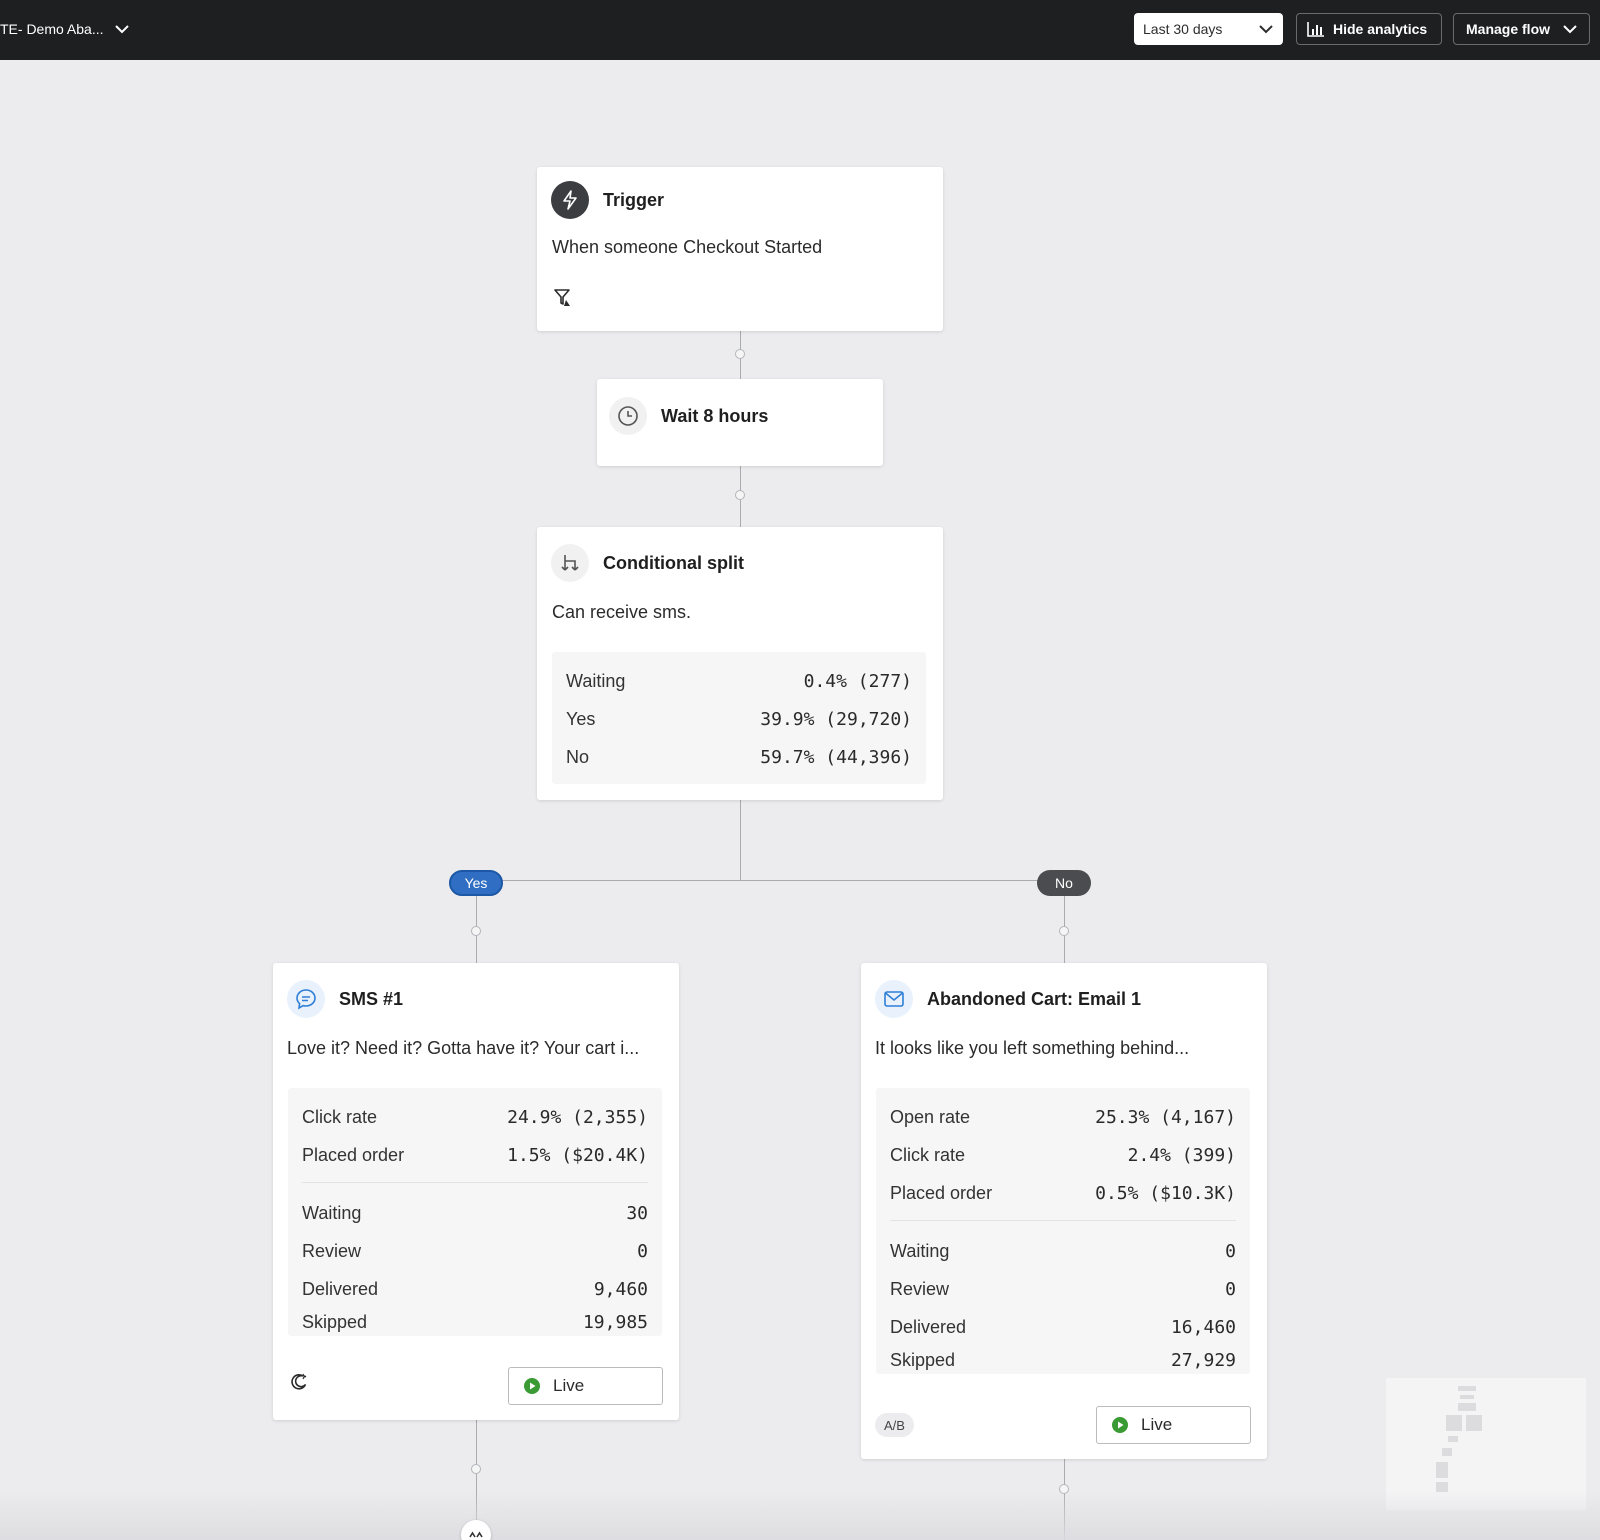 This screenshot has width=1600, height=1540. I want to click on email-status-label: Live, so click(1157, 1424).